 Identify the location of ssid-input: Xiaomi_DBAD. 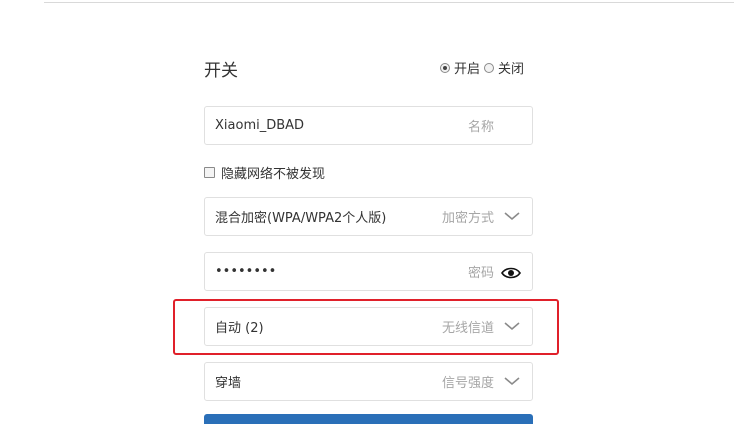
(259, 125).